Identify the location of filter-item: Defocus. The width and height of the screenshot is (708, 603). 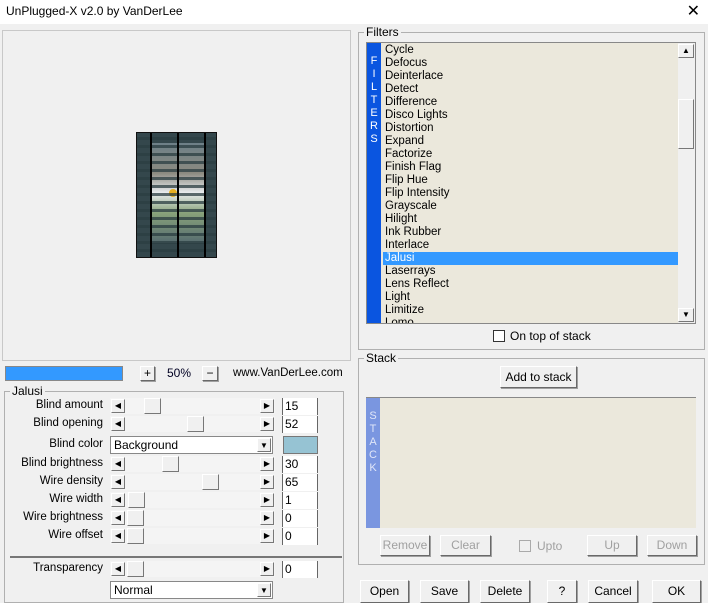
(531, 63).